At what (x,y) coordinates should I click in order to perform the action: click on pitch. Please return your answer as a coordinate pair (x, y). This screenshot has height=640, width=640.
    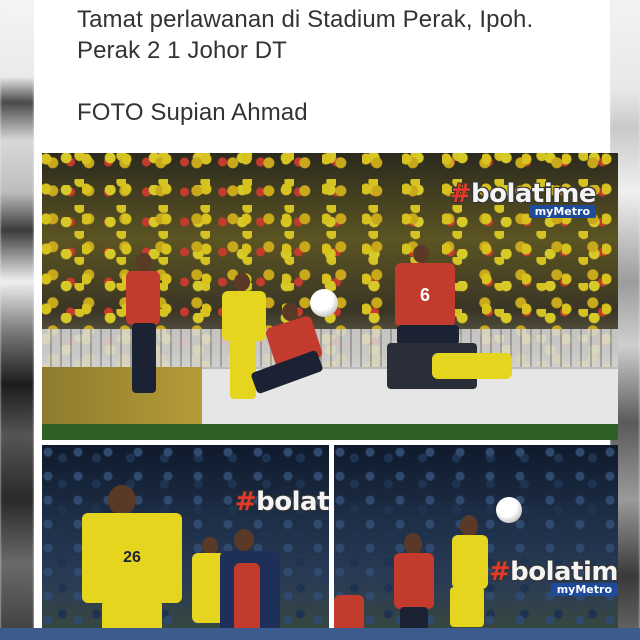
    Looking at the image, I should click on (330, 432).